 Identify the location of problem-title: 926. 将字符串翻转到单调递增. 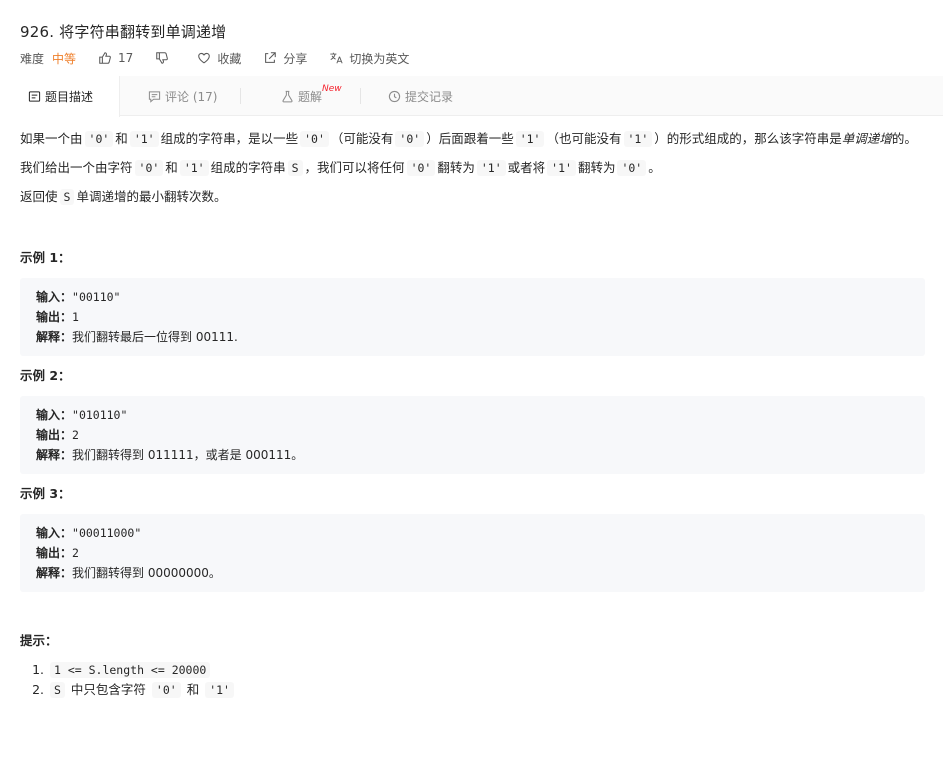
(123, 32).